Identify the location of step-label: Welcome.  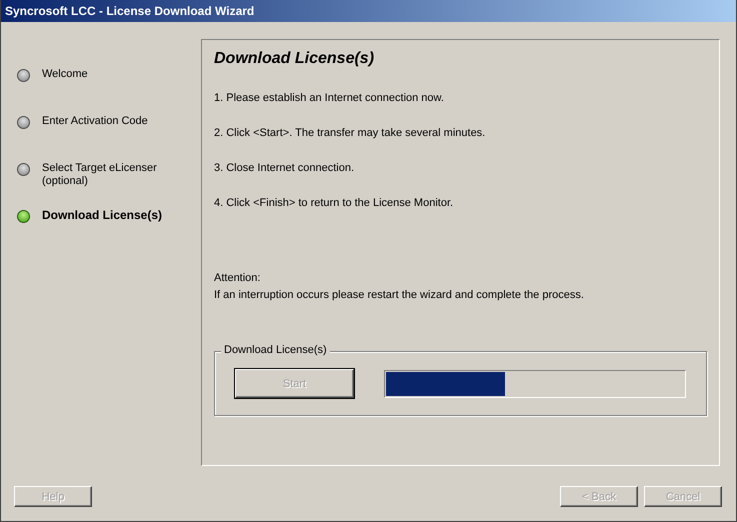
(65, 74).